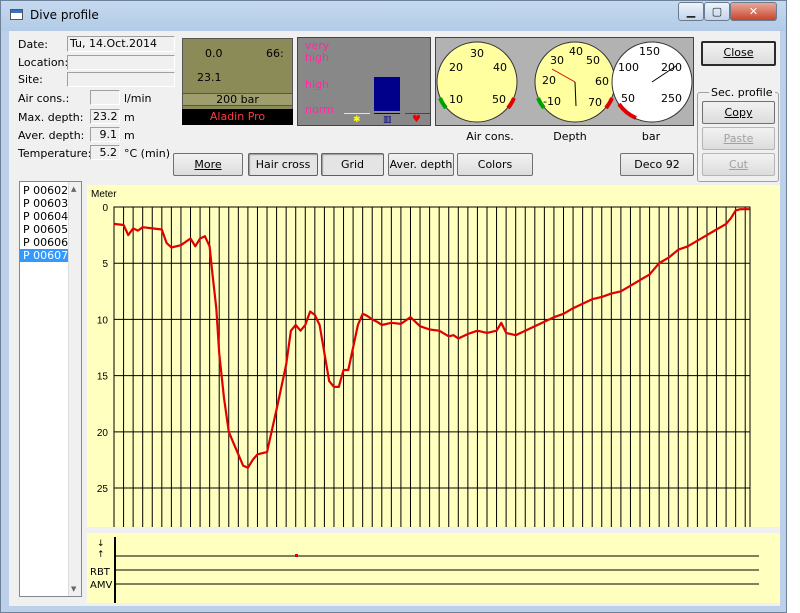 This screenshot has height=613, width=800. I want to click on air-cons-field, so click(105, 97).